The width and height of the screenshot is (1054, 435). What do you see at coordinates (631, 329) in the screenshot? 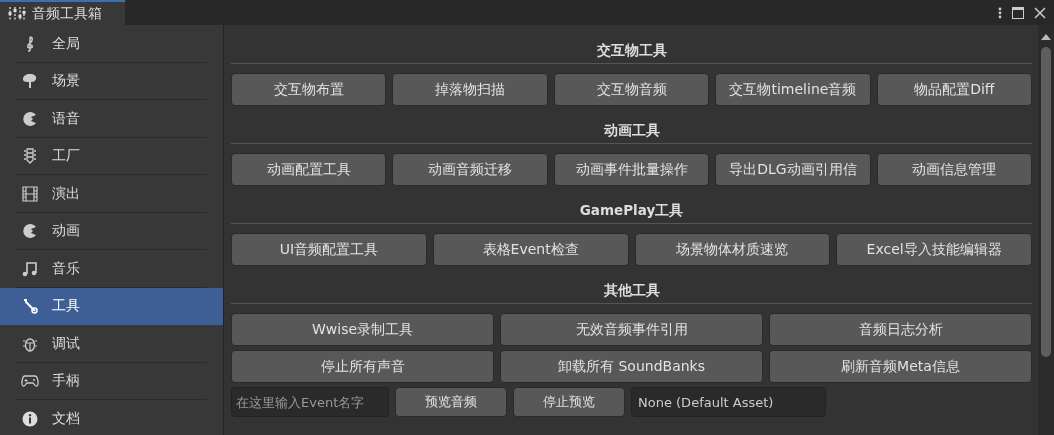
I see `tool-button: 无效音频事件引用` at bounding box center [631, 329].